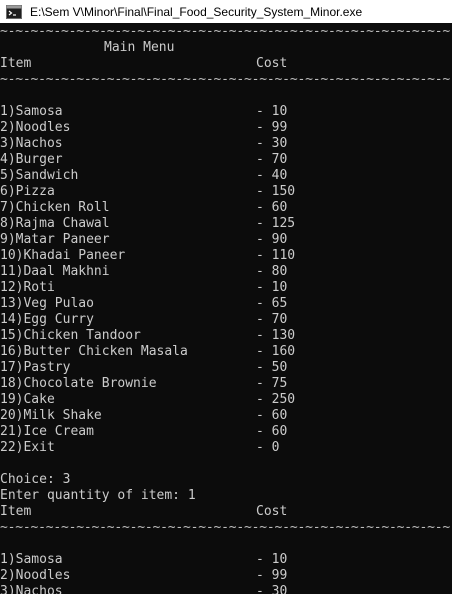 This screenshot has height=594, width=452. What do you see at coordinates (226, 352) in the screenshot?
I see `menu-row: 16)Butter Chicken Masala - 160` at bounding box center [226, 352].